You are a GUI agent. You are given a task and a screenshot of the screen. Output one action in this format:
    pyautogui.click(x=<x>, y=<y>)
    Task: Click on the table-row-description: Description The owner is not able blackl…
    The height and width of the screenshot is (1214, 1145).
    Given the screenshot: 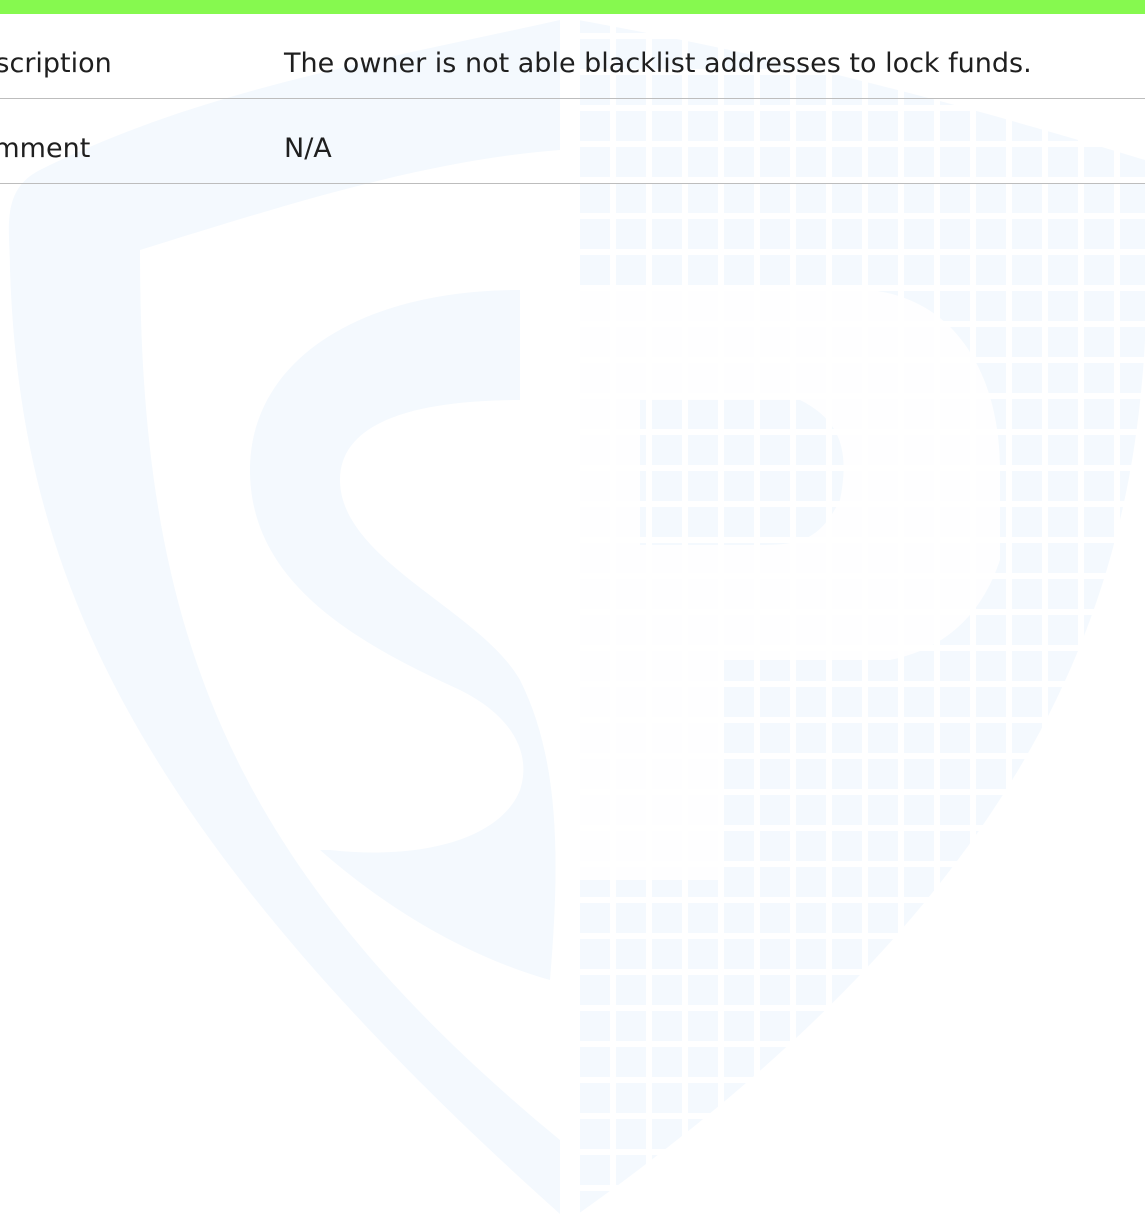 What is the action you would take?
    pyautogui.click(x=572, y=56)
    